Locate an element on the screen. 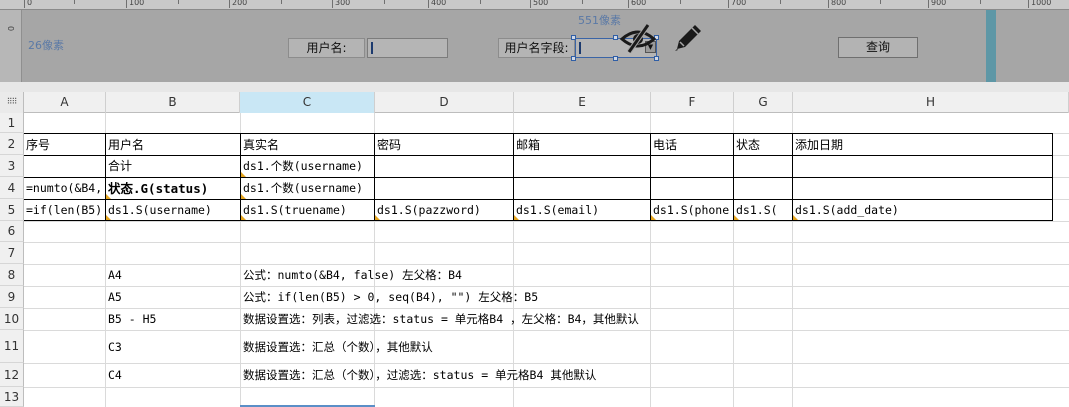  cell-b5: ds1.S(username) is located at coordinates (173, 210).